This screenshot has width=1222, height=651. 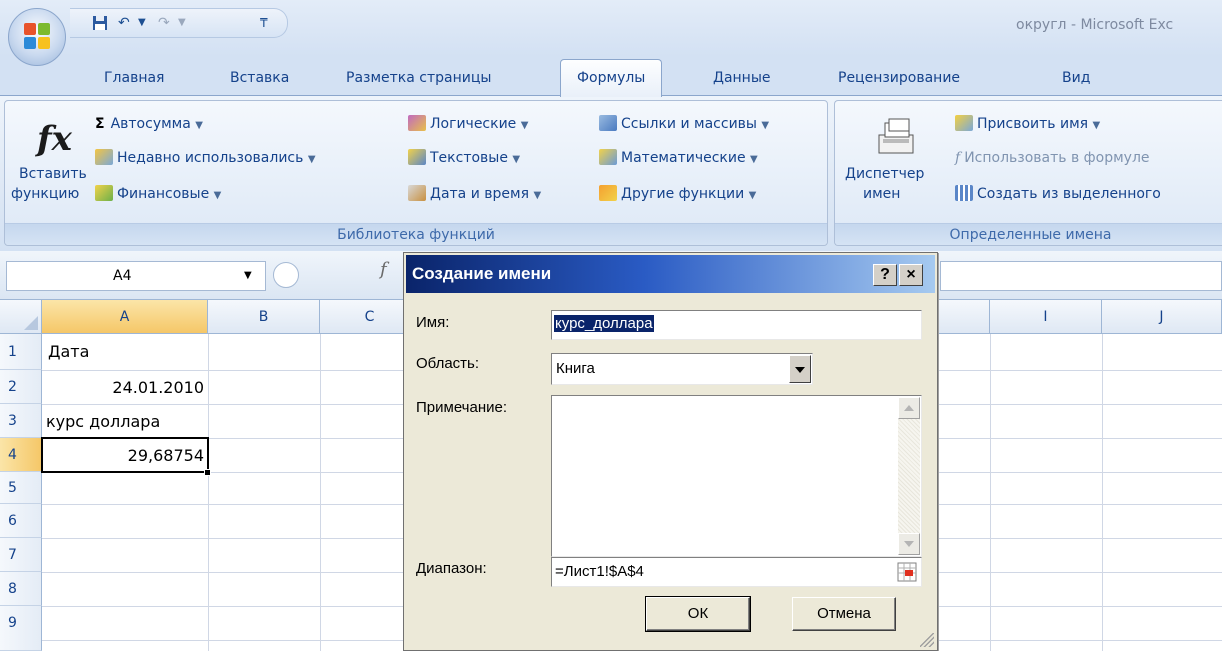 What do you see at coordinates (1046, 317) in the screenshot?
I see `column-header-i: I` at bounding box center [1046, 317].